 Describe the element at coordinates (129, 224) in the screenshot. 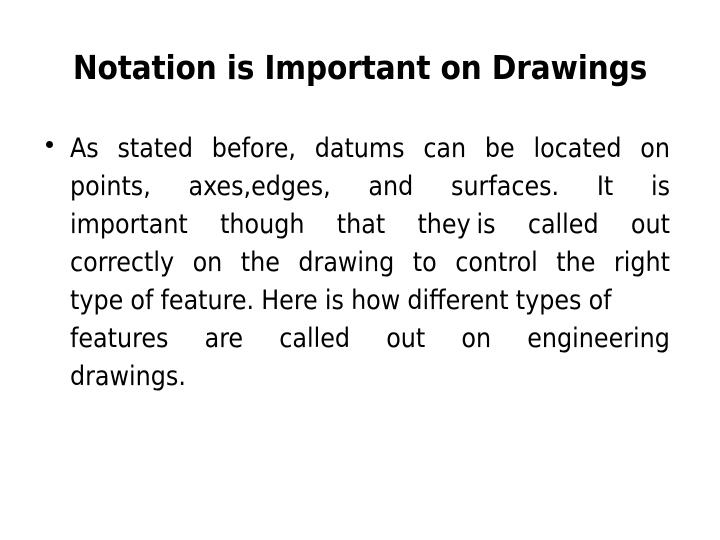

I see `text-word: important` at that location.